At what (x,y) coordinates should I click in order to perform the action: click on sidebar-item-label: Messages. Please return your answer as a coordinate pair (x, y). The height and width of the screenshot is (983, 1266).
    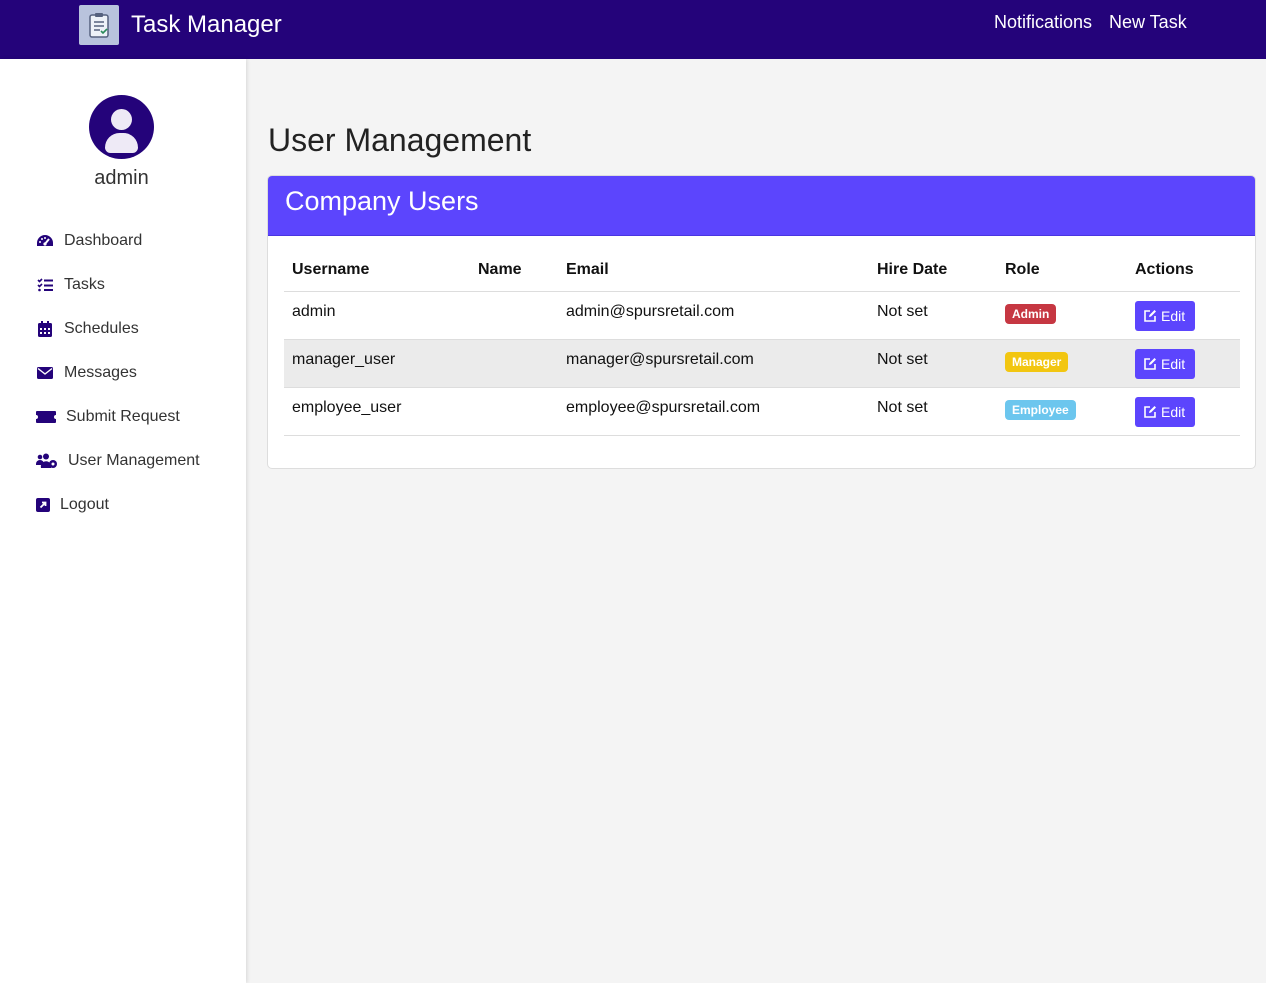
    Looking at the image, I should click on (100, 372).